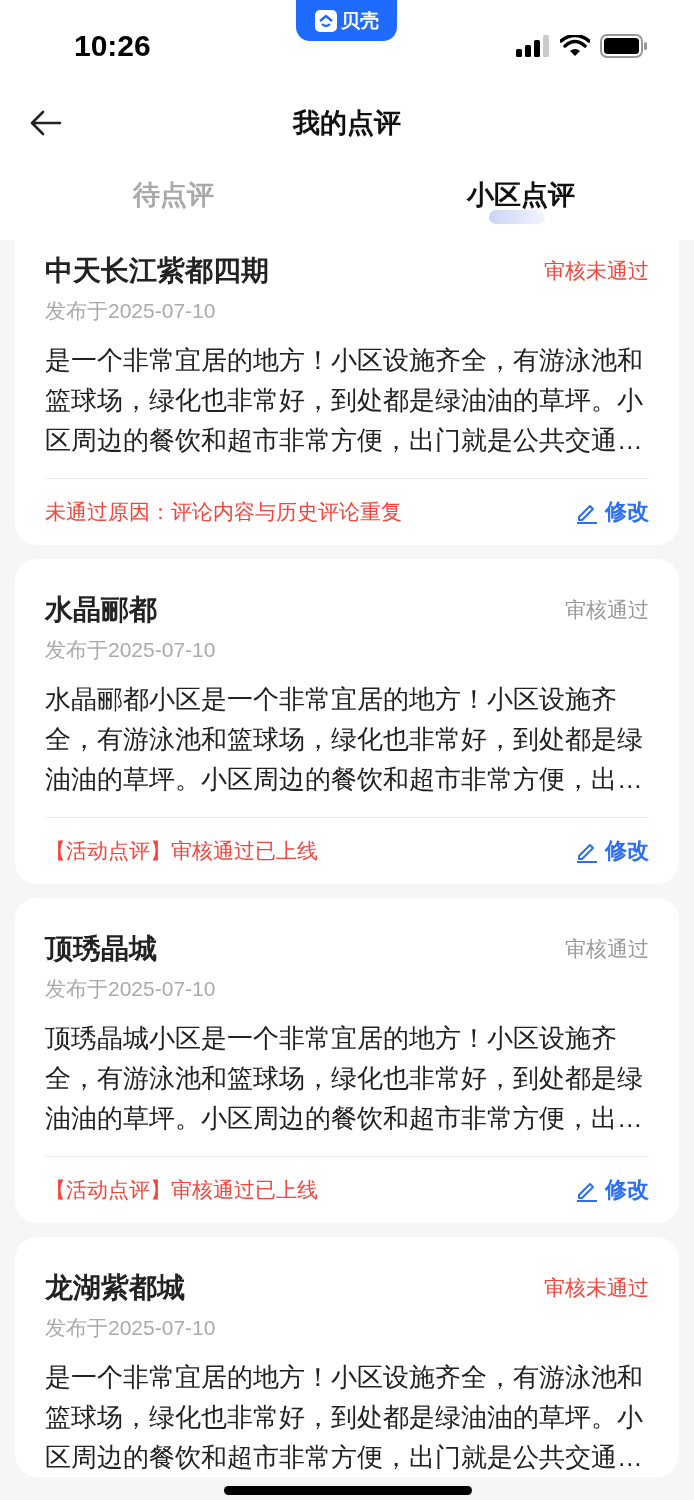 This screenshot has height=1500, width=694. What do you see at coordinates (157, 271) in the screenshot?
I see `community-name: 中天长江紫都四期` at bounding box center [157, 271].